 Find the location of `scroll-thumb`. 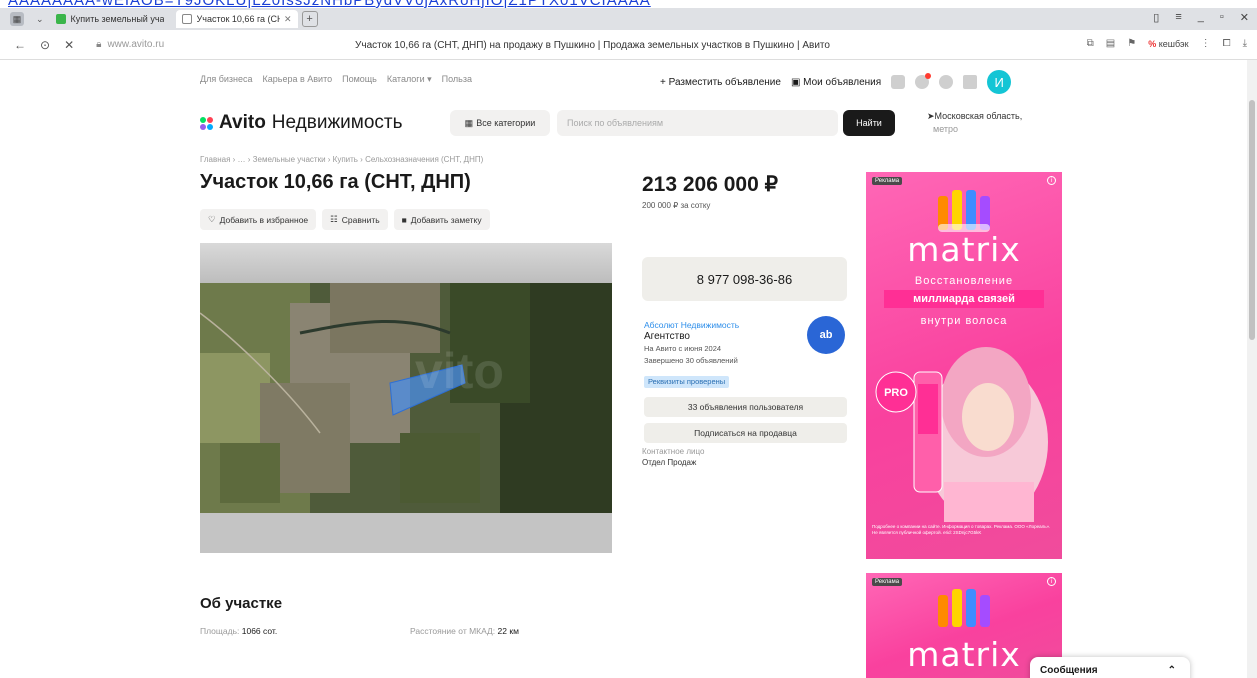

scroll-thumb is located at coordinates (1252, 220).